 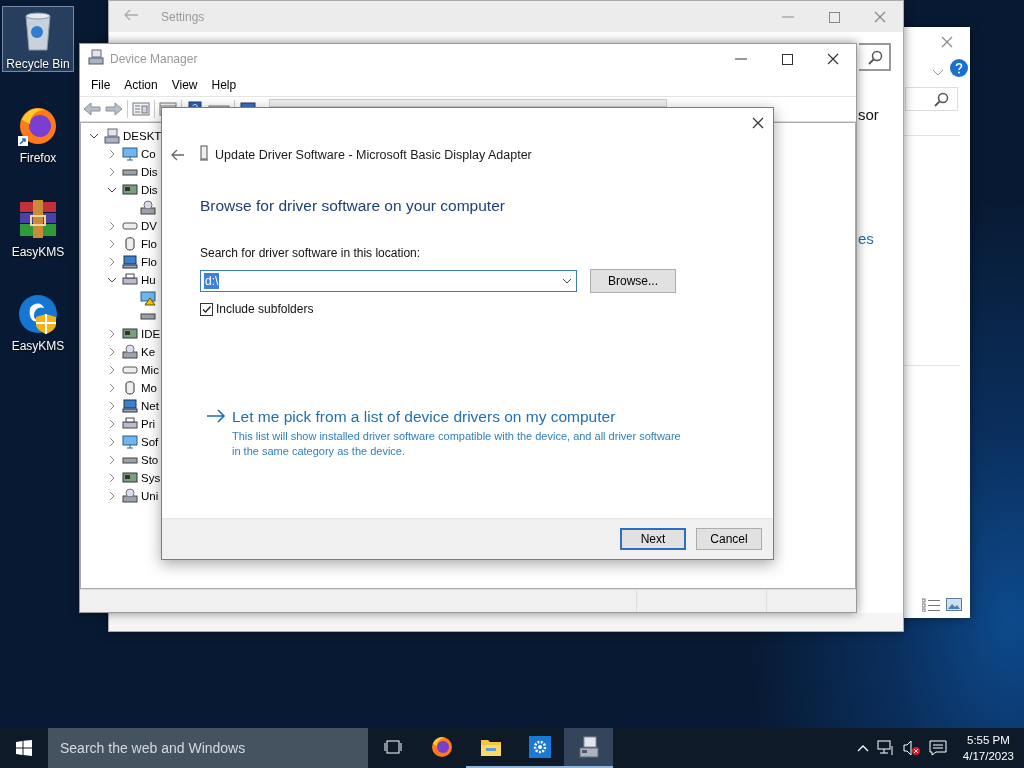 I want to click on search-field: Search the web and Windows, so click(x=208, y=748).